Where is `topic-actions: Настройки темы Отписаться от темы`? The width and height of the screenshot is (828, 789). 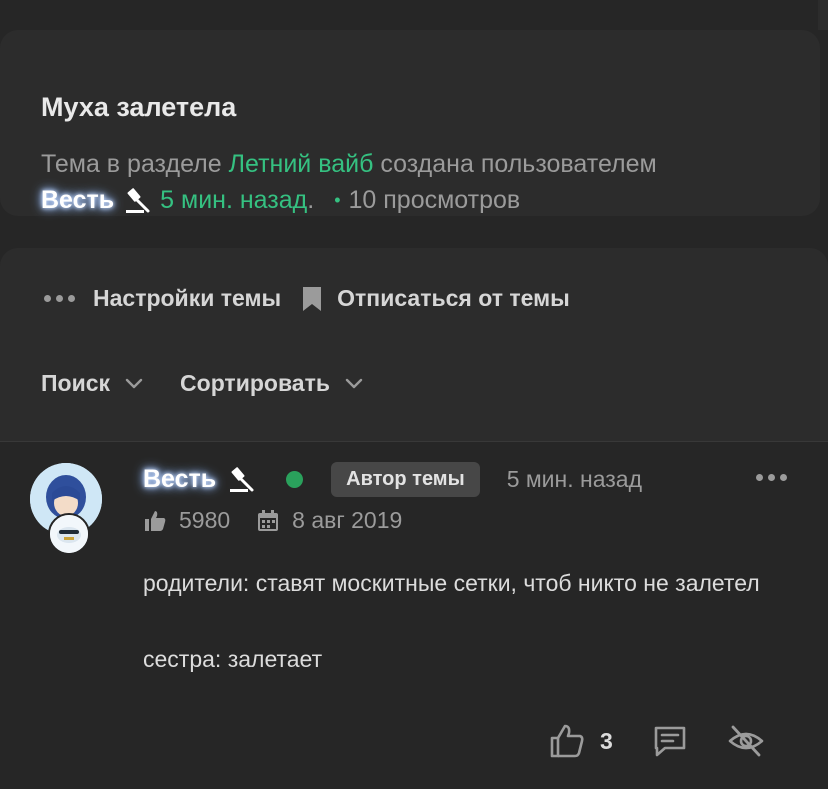
topic-actions: Настройки темы Отписаться от темы is located at coordinates (307, 298).